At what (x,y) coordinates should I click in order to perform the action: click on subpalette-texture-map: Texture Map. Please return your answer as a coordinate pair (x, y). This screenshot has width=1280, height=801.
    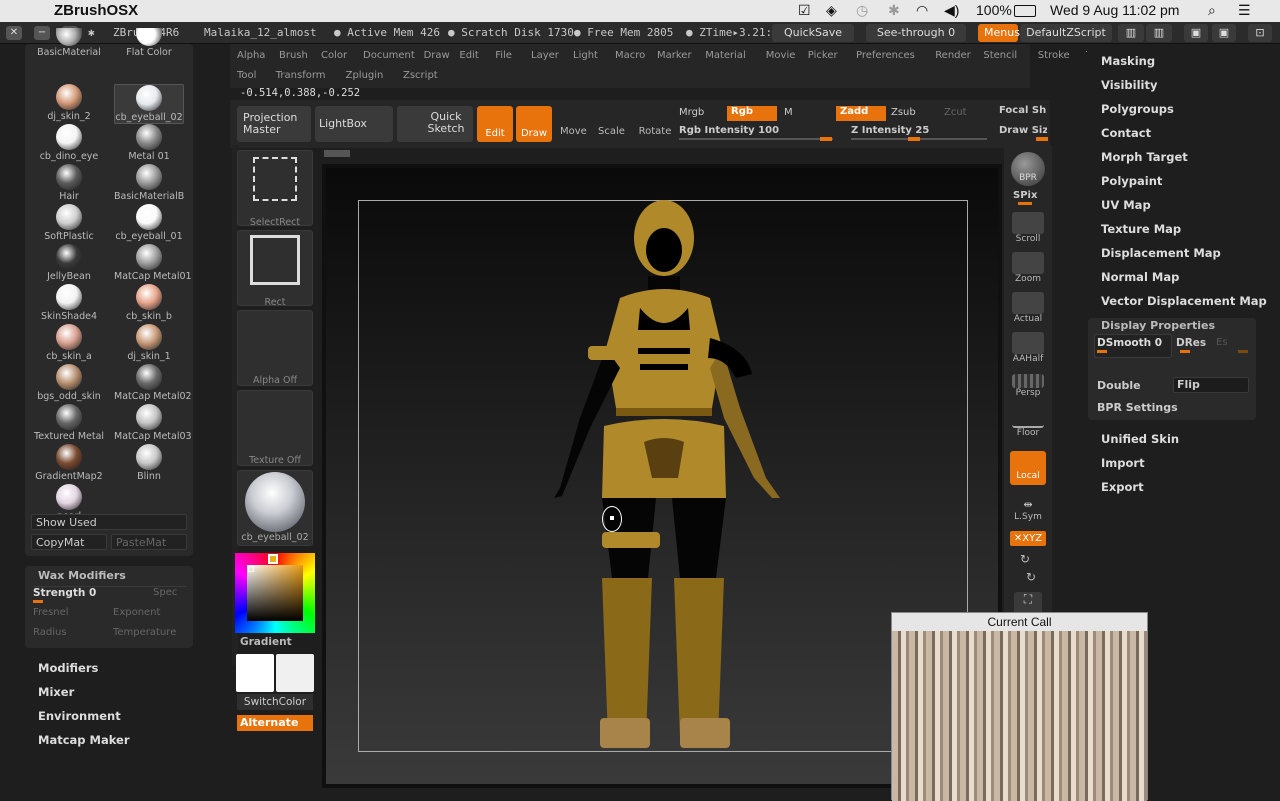
    Looking at the image, I should click on (1141, 229).